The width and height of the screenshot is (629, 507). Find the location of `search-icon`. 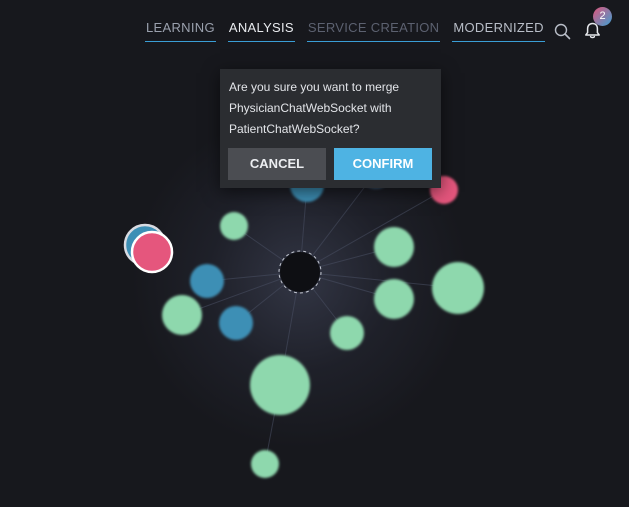

search-icon is located at coordinates (562, 34).